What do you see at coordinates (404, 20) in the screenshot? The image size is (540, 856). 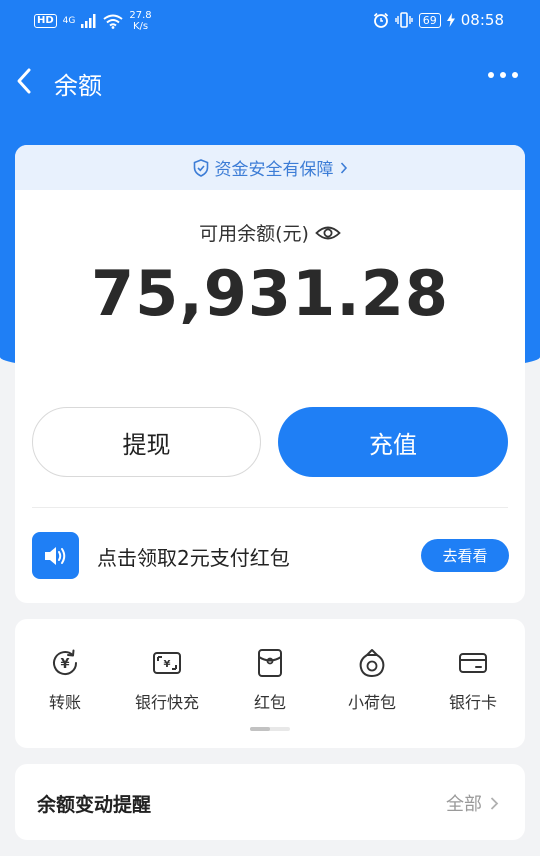 I see `vibrate-icon` at bounding box center [404, 20].